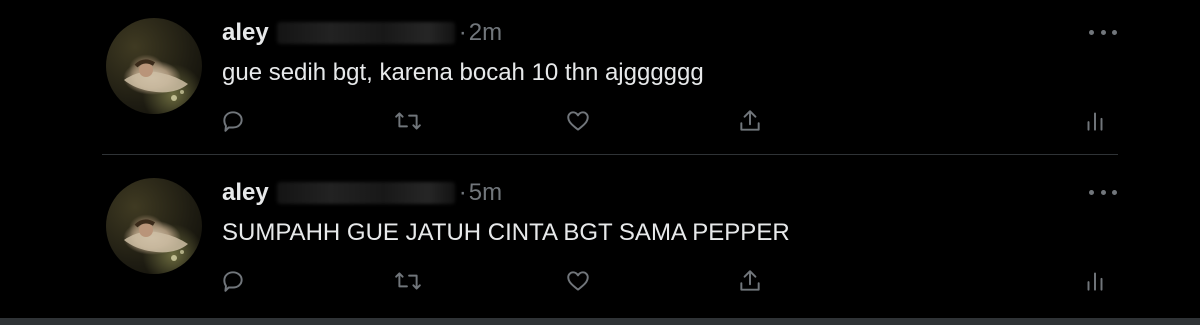 The image size is (1200, 325). I want to click on tweet-timestamp: 2m, so click(485, 33).